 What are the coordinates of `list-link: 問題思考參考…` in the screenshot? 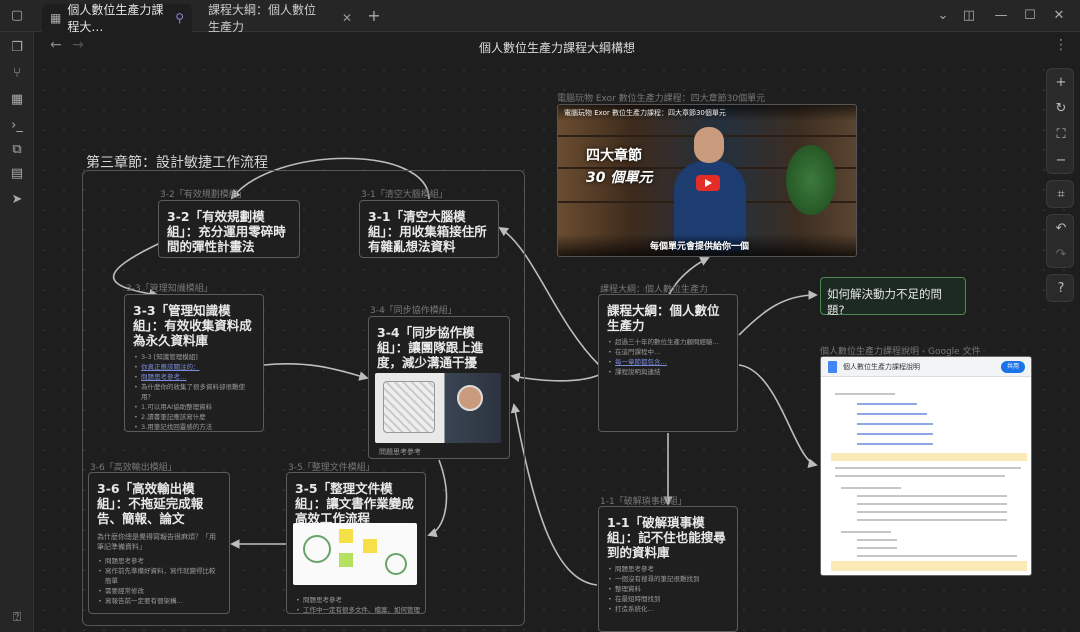 It's located at (194, 377).